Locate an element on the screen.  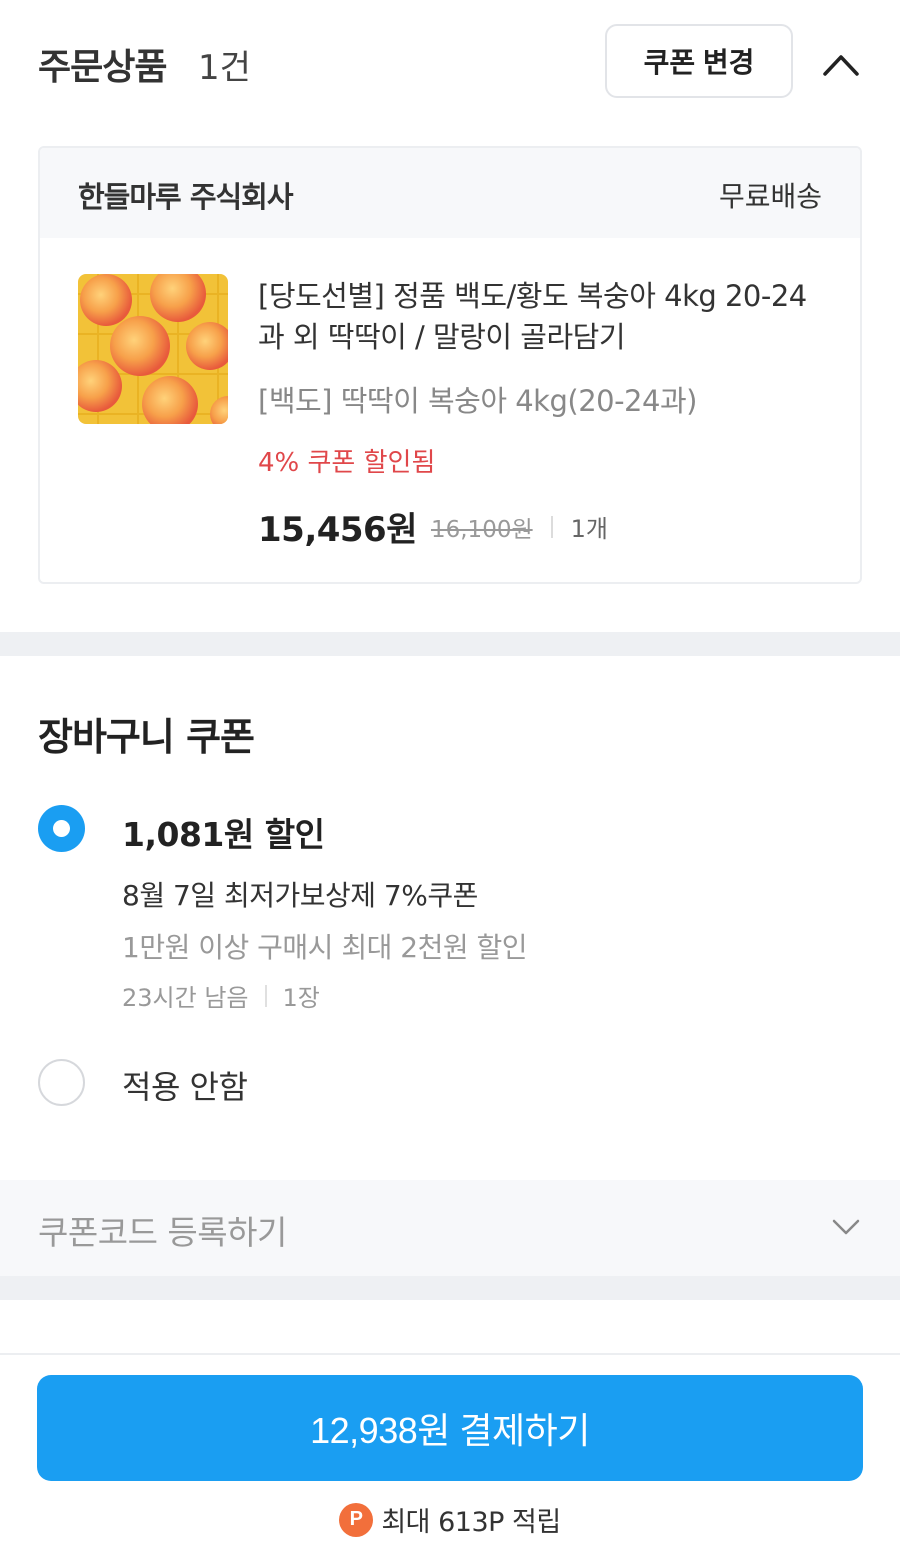
chevron-down-icon is located at coordinates (846, 1227).